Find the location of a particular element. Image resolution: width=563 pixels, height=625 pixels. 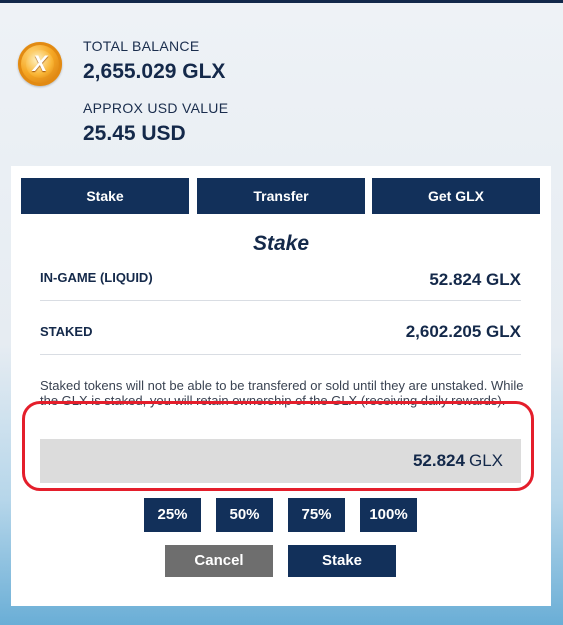

tab-get-glx: Get GLX is located at coordinates (456, 196).